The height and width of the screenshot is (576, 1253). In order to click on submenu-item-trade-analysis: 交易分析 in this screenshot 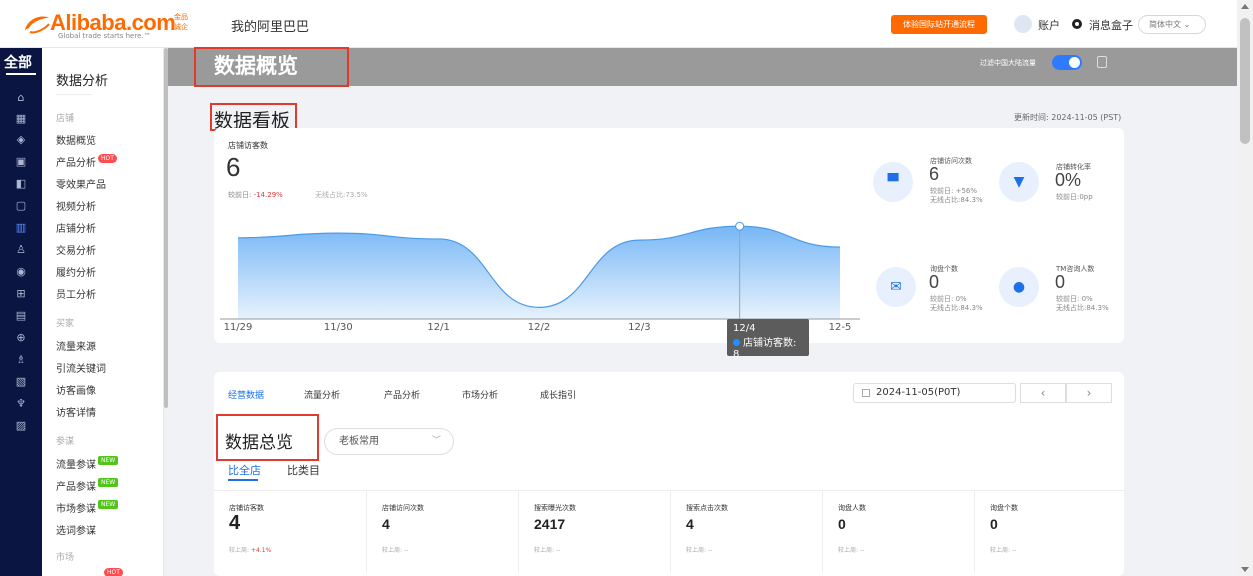, I will do `click(76, 249)`.